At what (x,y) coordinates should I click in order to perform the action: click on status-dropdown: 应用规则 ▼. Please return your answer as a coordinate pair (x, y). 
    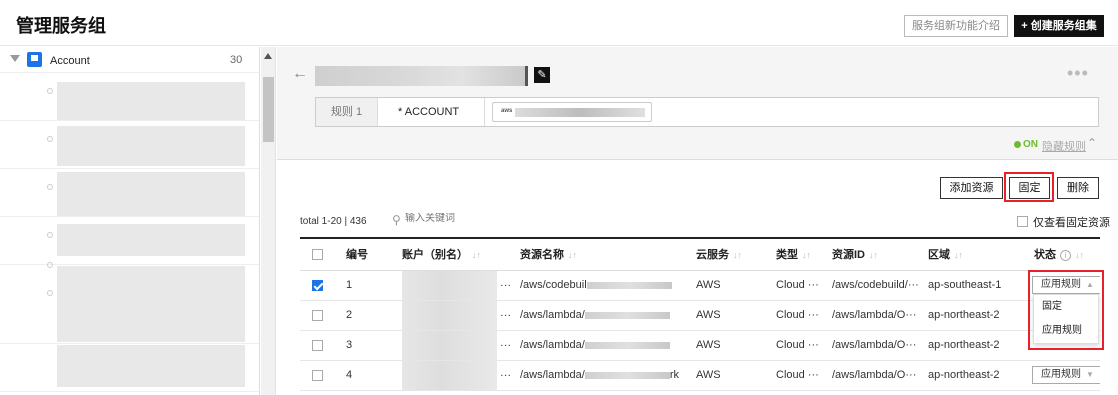
    Looking at the image, I should click on (1066, 375).